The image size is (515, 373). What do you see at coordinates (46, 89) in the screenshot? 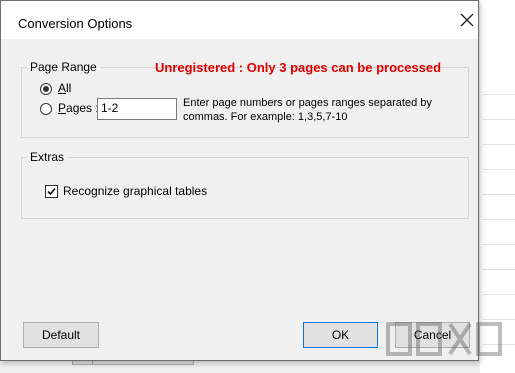
I see `all-radio` at bounding box center [46, 89].